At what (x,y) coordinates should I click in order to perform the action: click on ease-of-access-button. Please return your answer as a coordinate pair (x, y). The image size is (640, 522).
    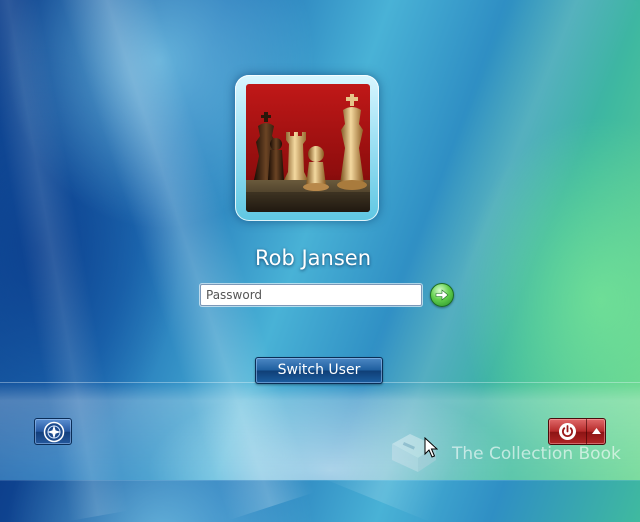
    Looking at the image, I should click on (53, 431).